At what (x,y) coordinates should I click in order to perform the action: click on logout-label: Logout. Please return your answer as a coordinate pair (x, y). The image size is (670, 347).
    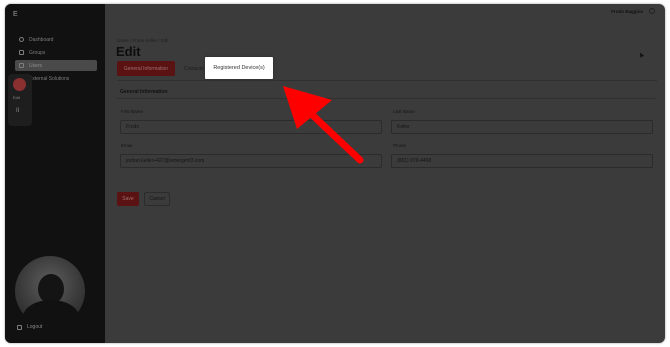
    Looking at the image, I should click on (35, 327).